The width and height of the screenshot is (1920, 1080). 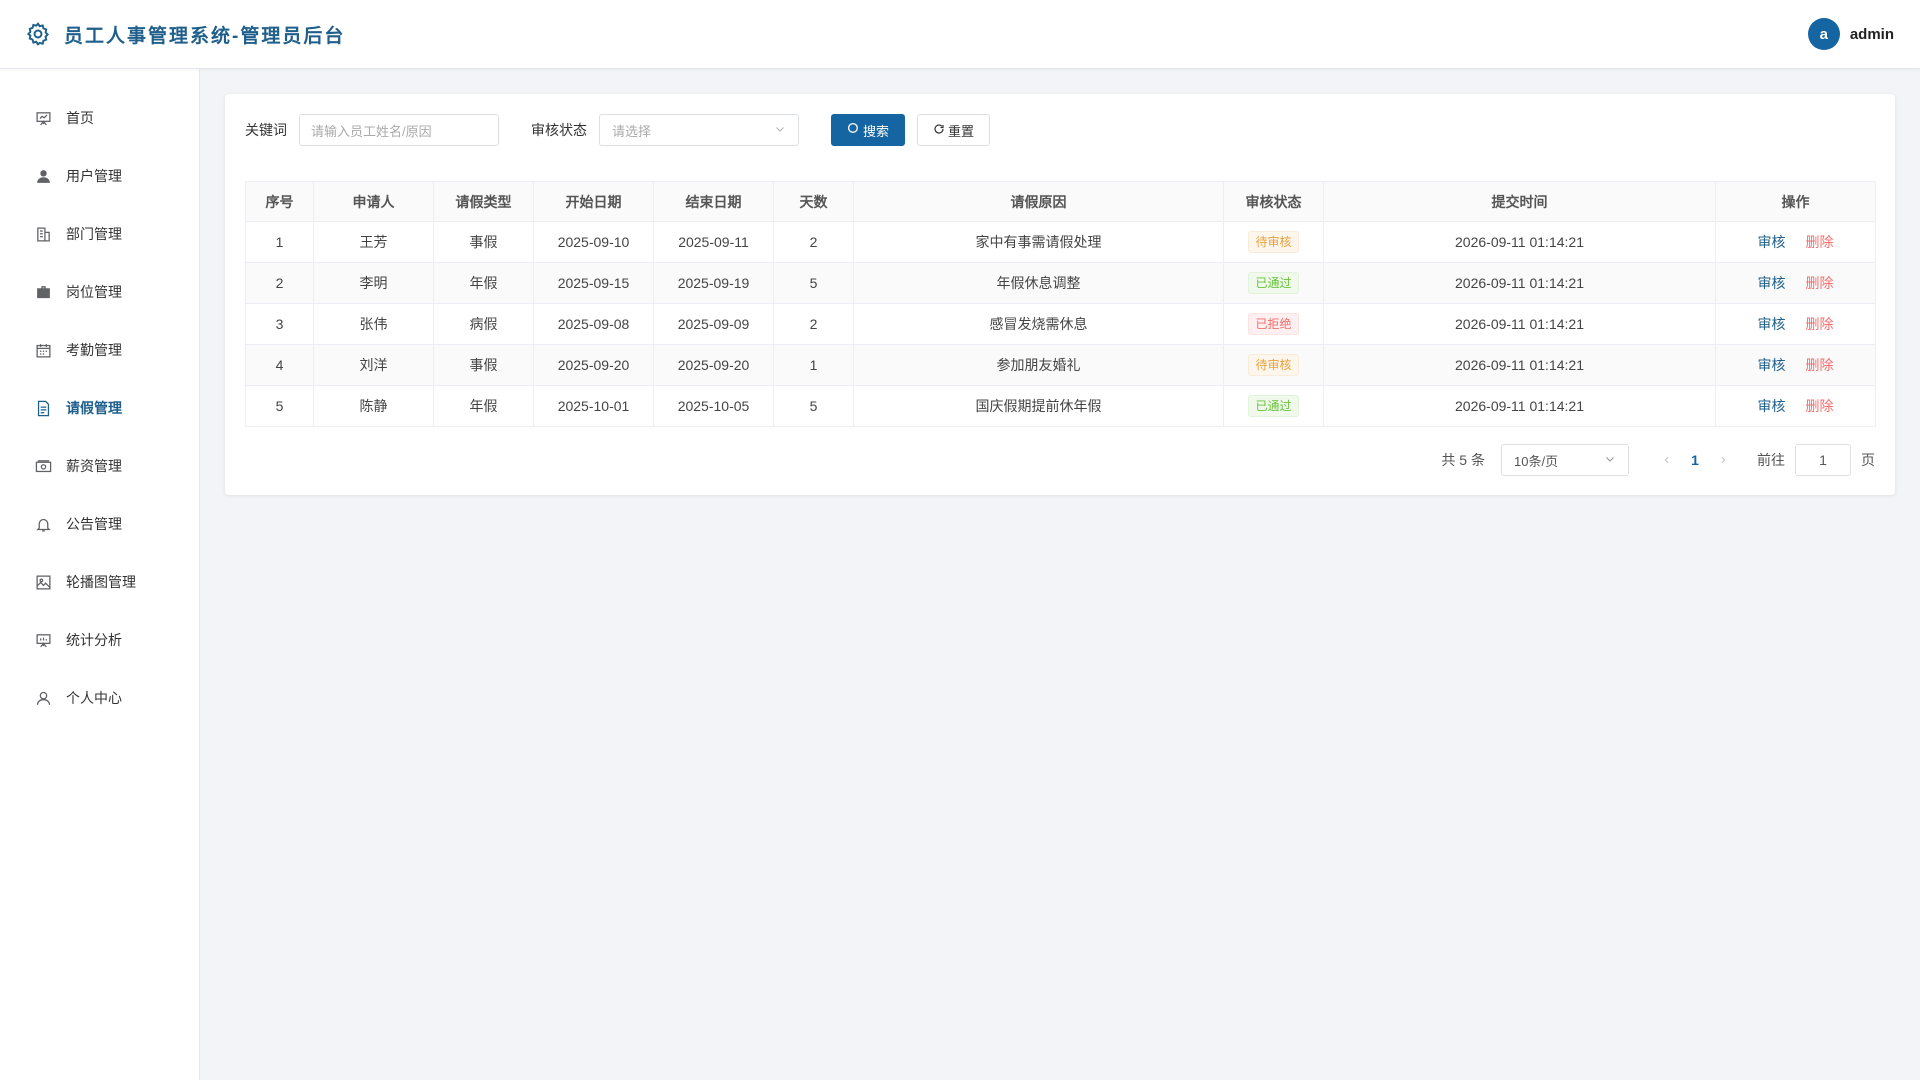 What do you see at coordinates (94, 640) in the screenshot?
I see `sidebar-item-label: 统计分析` at bounding box center [94, 640].